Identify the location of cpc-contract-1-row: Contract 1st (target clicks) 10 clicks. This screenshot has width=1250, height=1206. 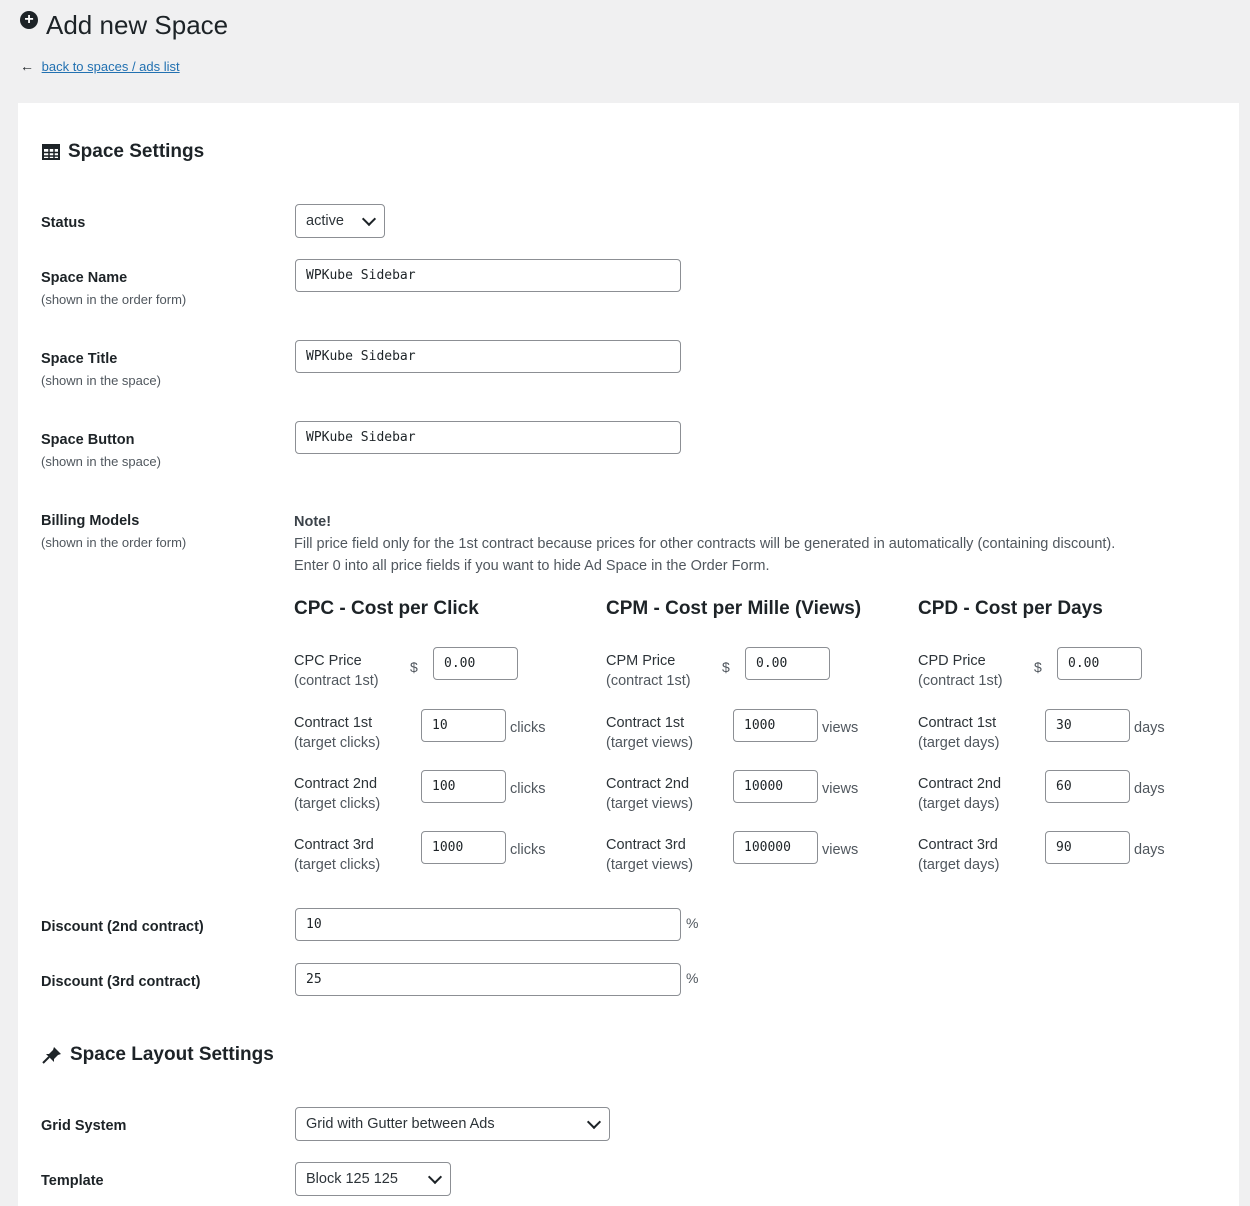
(444, 733).